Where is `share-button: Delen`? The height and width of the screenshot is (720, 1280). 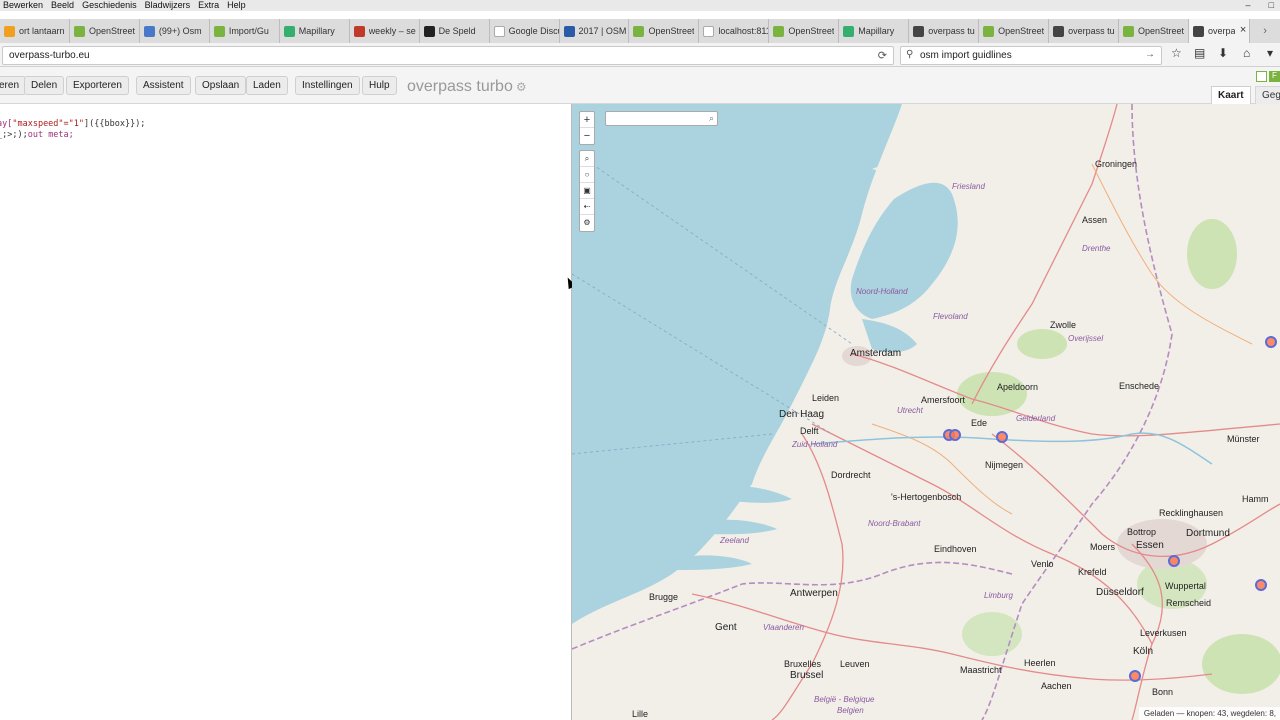 share-button: Delen is located at coordinates (44, 85).